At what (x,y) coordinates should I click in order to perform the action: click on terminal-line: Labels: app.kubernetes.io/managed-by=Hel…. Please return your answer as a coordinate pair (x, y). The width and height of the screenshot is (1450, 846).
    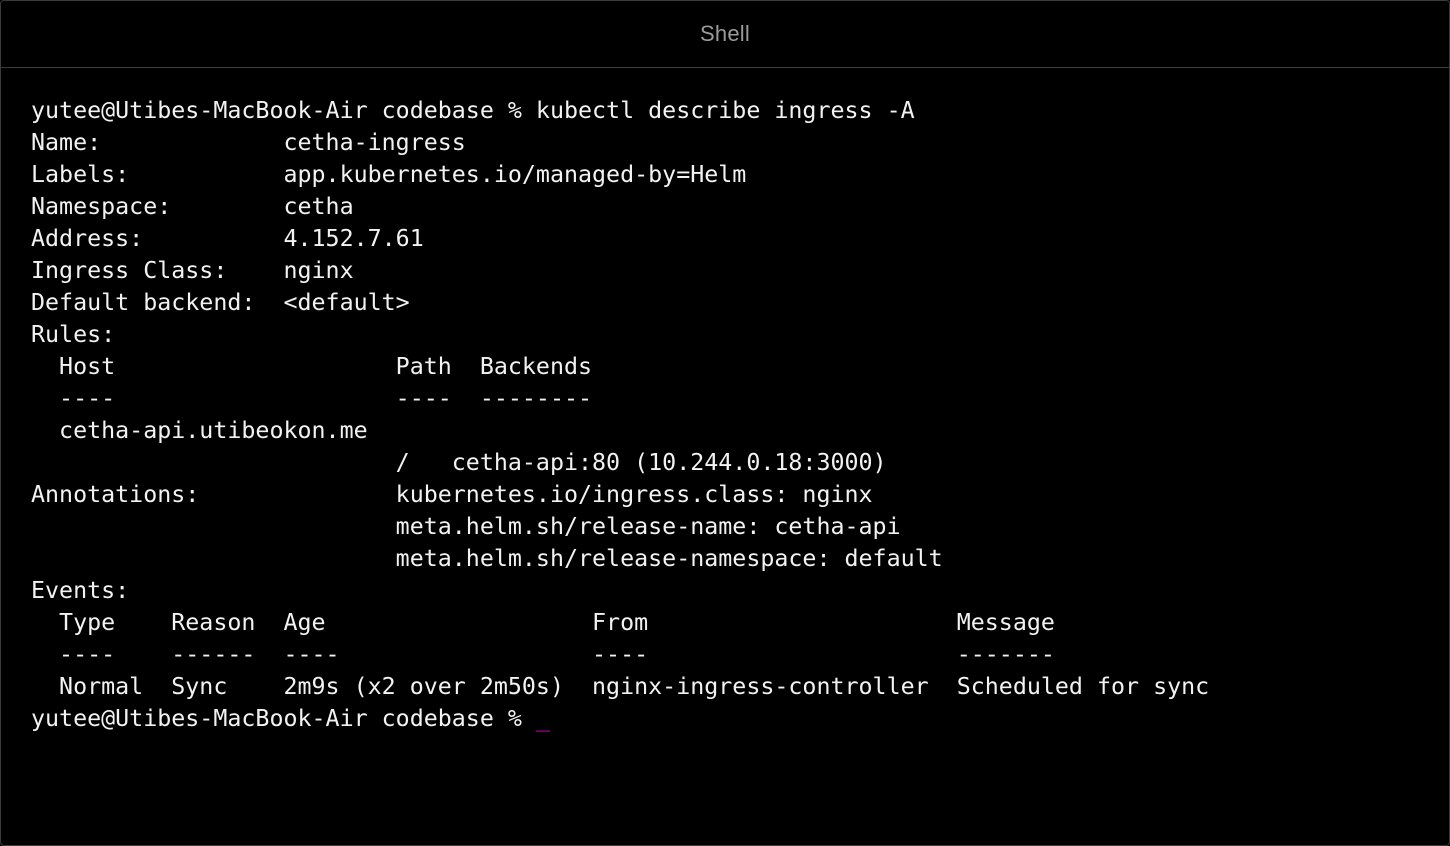
    Looking at the image, I should click on (389, 174).